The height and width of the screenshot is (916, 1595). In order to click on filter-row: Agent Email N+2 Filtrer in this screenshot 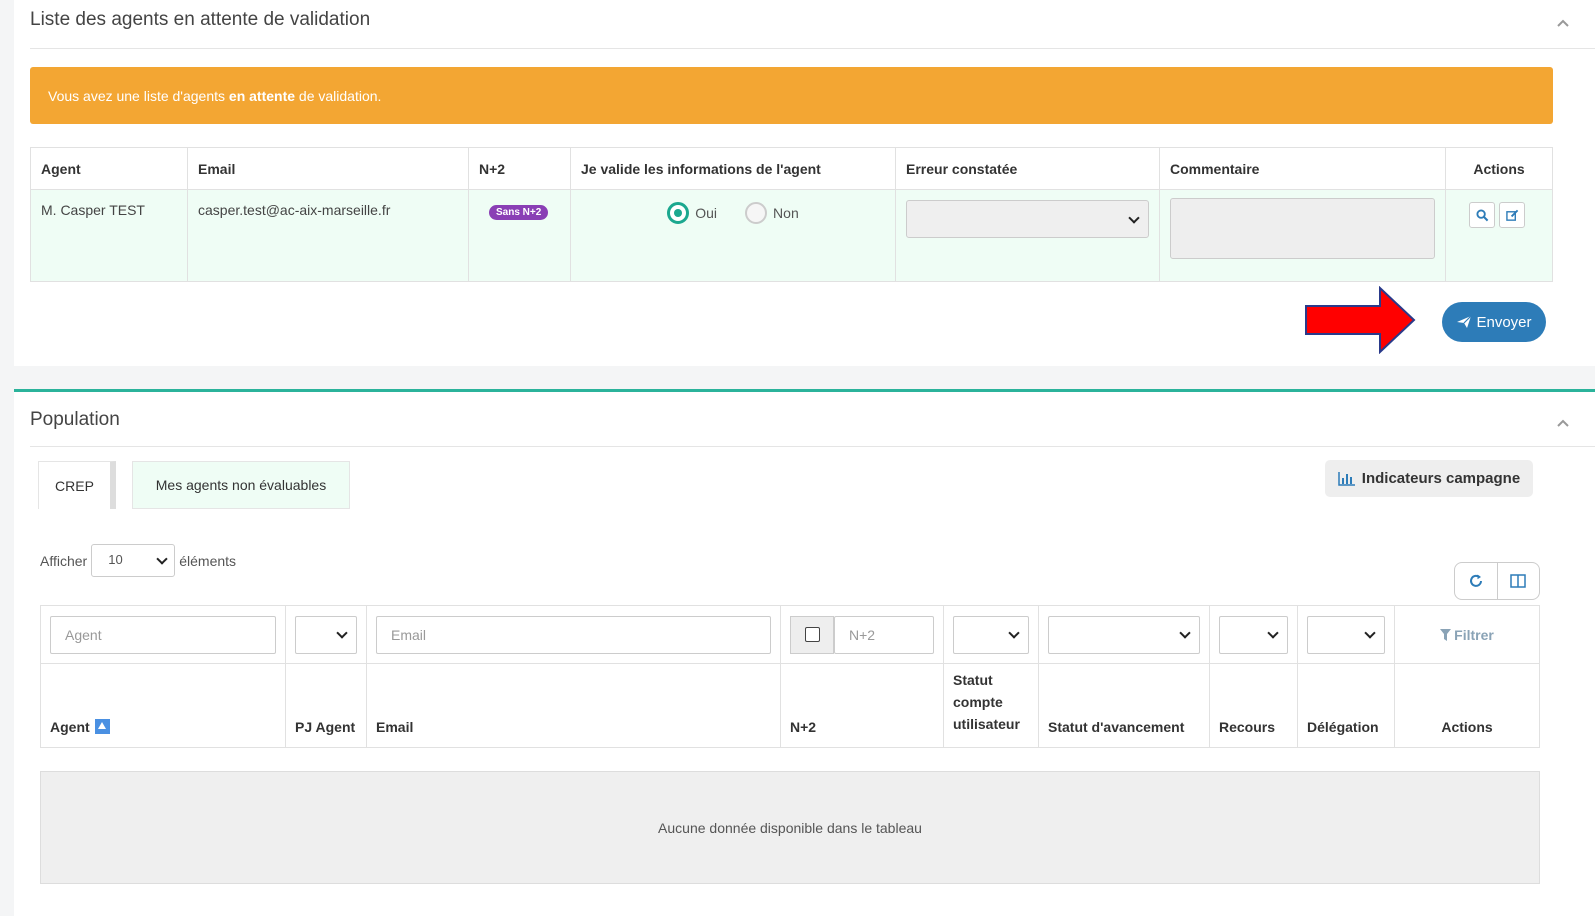, I will do `click(790, 634)`.